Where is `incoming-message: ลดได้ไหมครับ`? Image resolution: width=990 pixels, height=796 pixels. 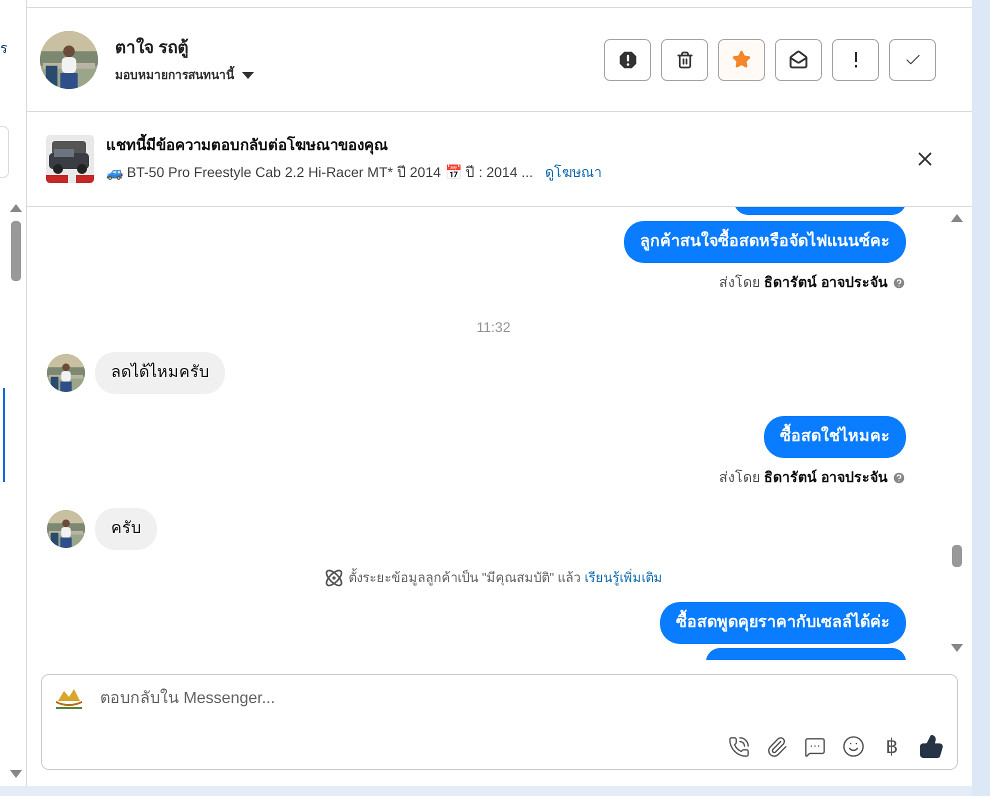
incoming-message: ลดได้ไหมครับ is located at coordinates (160, 373).